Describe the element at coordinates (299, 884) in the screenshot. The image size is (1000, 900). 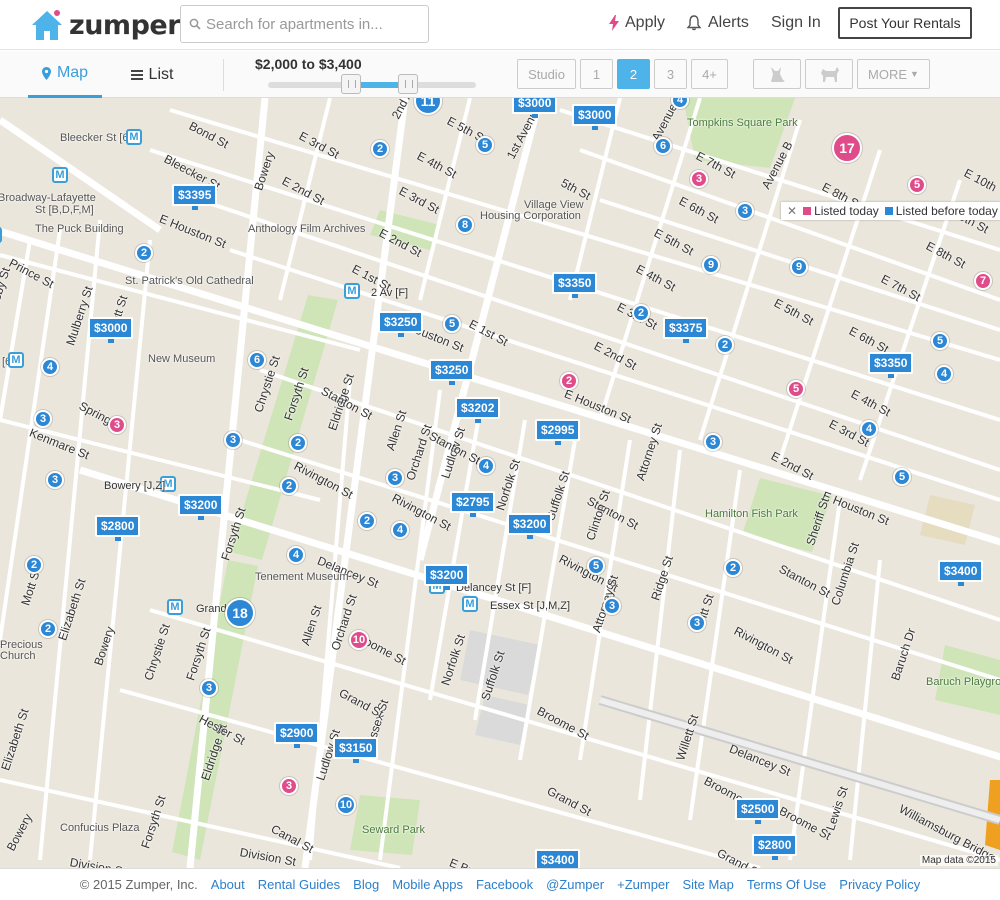
I see `footer-link-rental-guides: Rental Guides` at that location.